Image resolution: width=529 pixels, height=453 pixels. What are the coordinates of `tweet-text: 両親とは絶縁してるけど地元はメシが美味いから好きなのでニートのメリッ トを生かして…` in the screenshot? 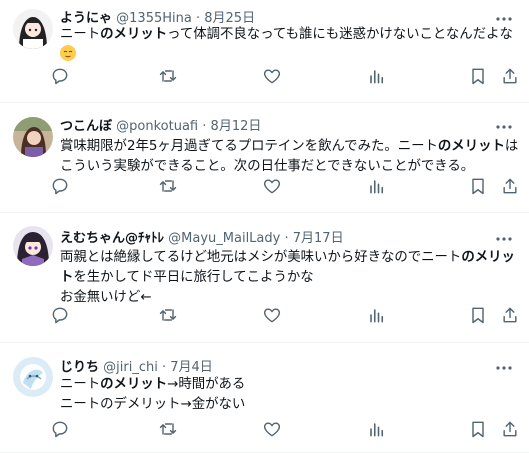 It's located at (289, 278).